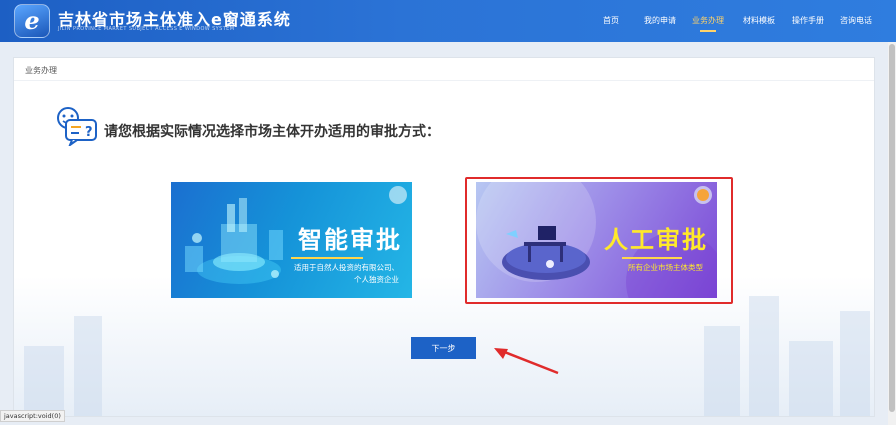 The height and width of the screenshot is (425, 896). Describe the element at coordinates (526, 361) in the screenshot. I see `red-arrow-annotation` at that location.